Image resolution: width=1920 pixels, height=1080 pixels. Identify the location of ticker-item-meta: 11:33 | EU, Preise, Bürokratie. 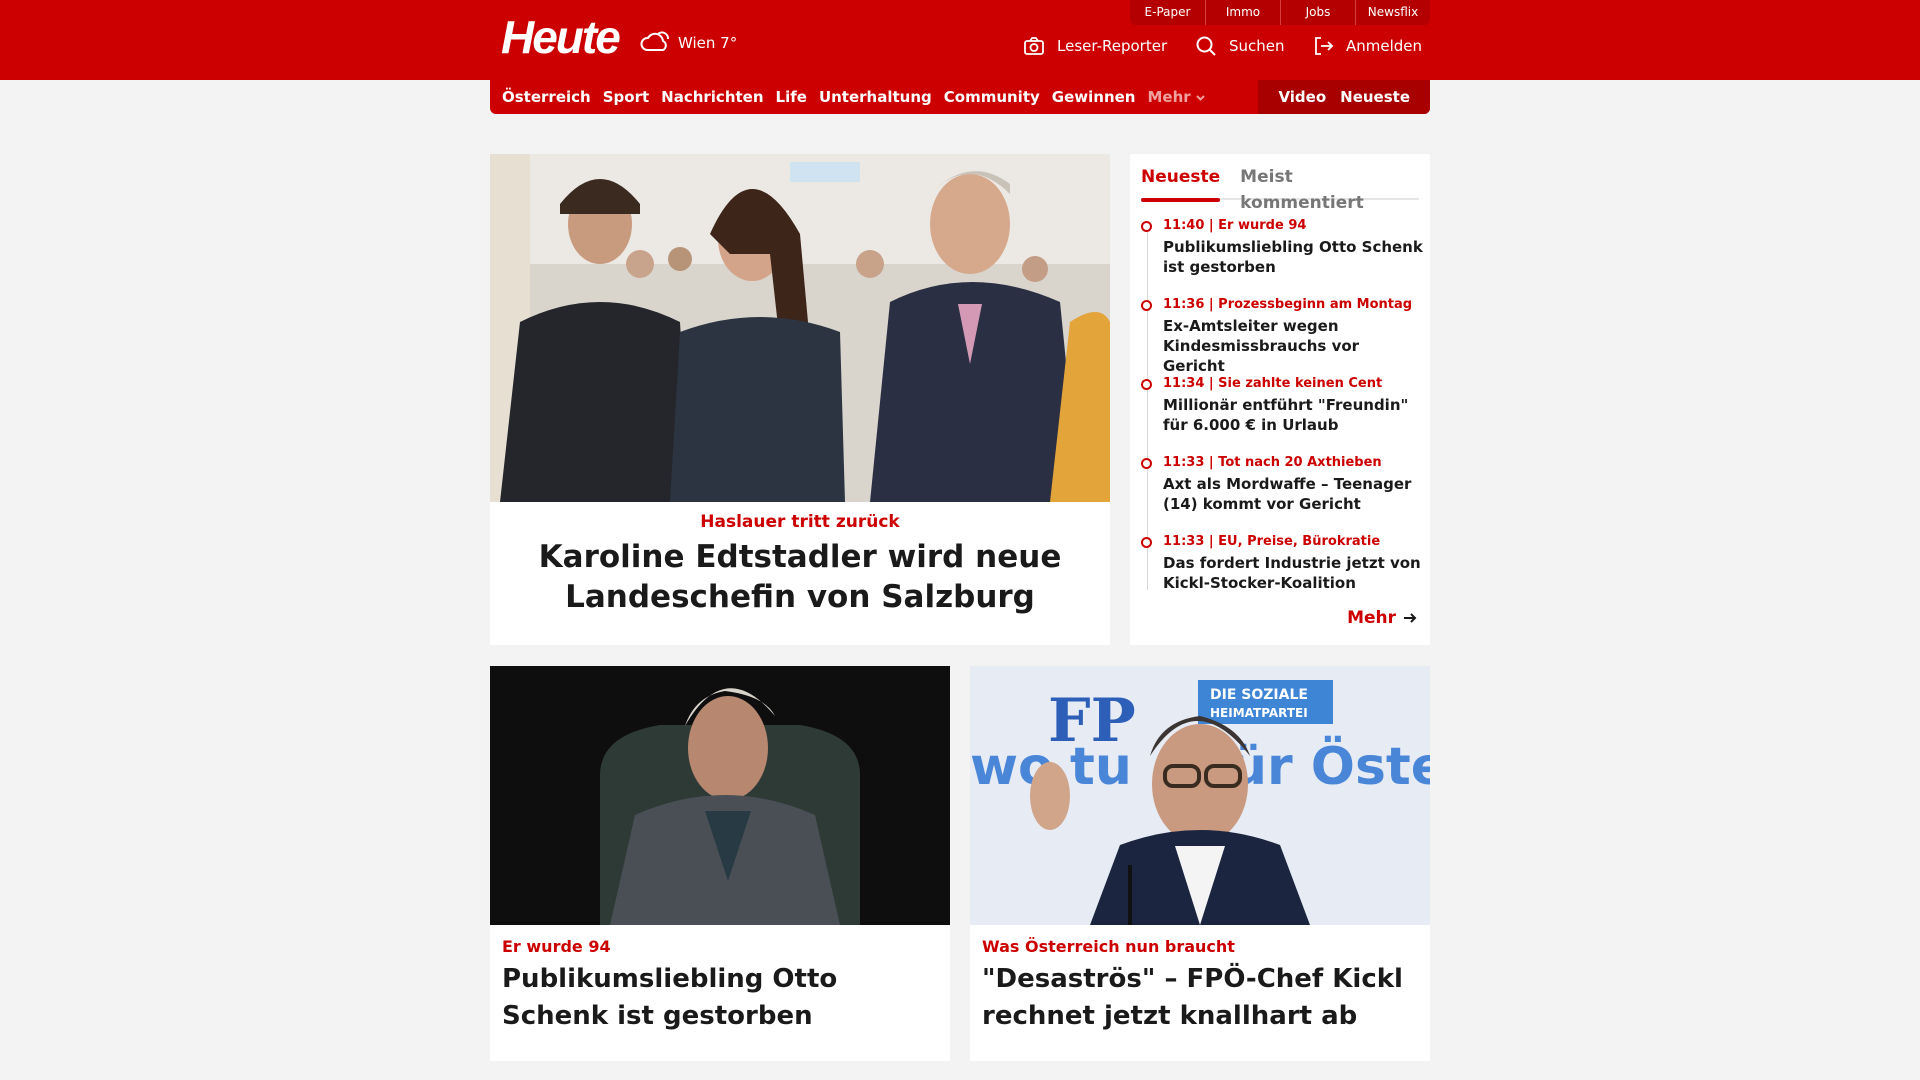
(1272, 541).